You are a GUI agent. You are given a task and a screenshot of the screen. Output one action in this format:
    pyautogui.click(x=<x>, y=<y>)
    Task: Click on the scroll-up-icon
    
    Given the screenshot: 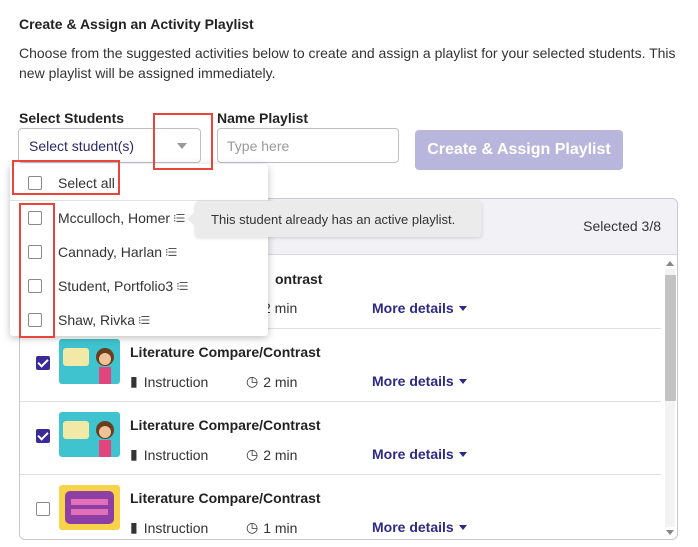 What is the action you would take?
    pyautogui.click(x=670, y=263)
    